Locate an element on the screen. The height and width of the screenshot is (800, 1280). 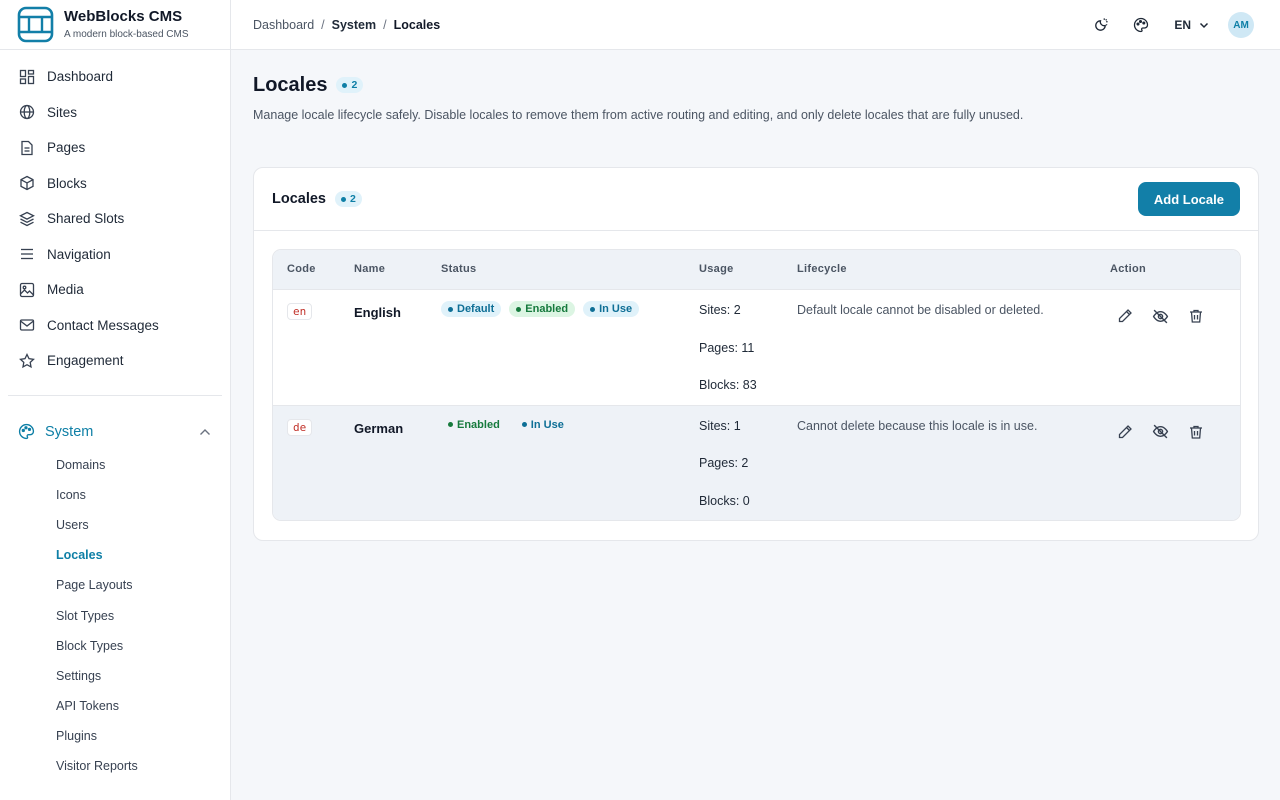
breadcrumb-current: Locales is located at coordinates (417, 24).